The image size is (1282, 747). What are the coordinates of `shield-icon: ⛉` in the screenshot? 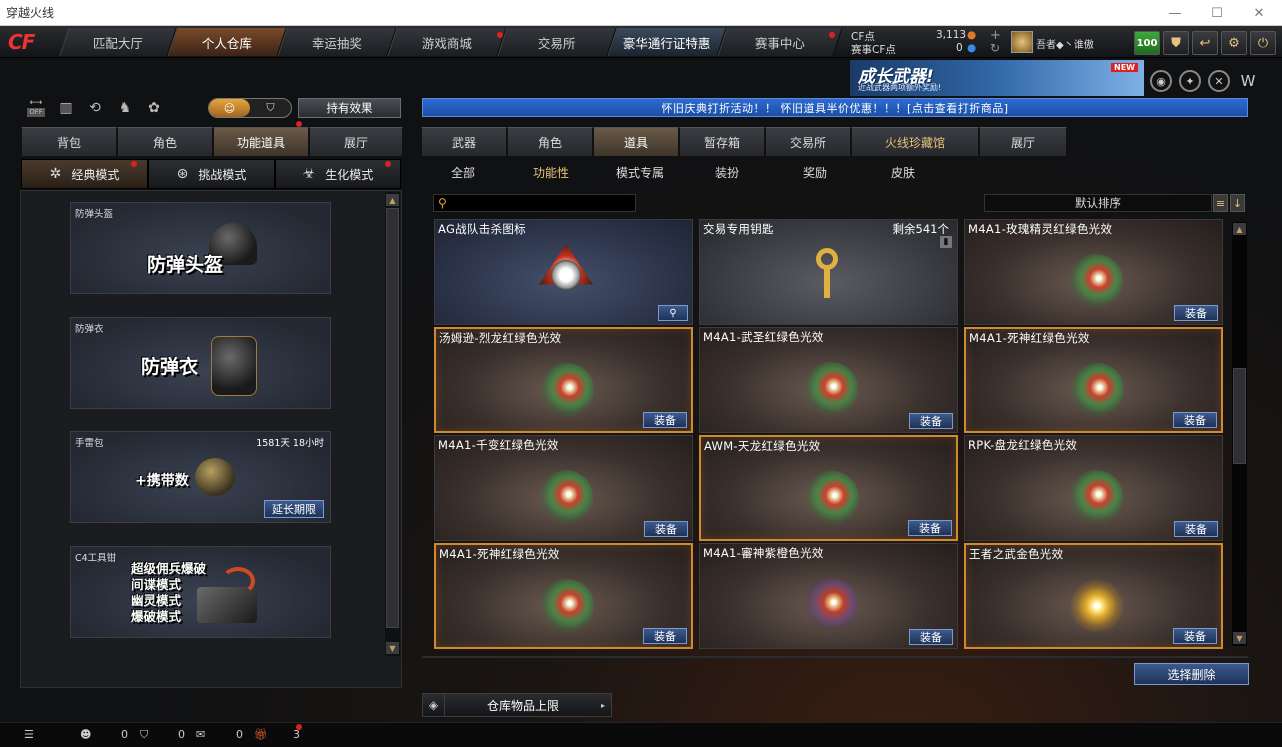 It's located at (144, 735).